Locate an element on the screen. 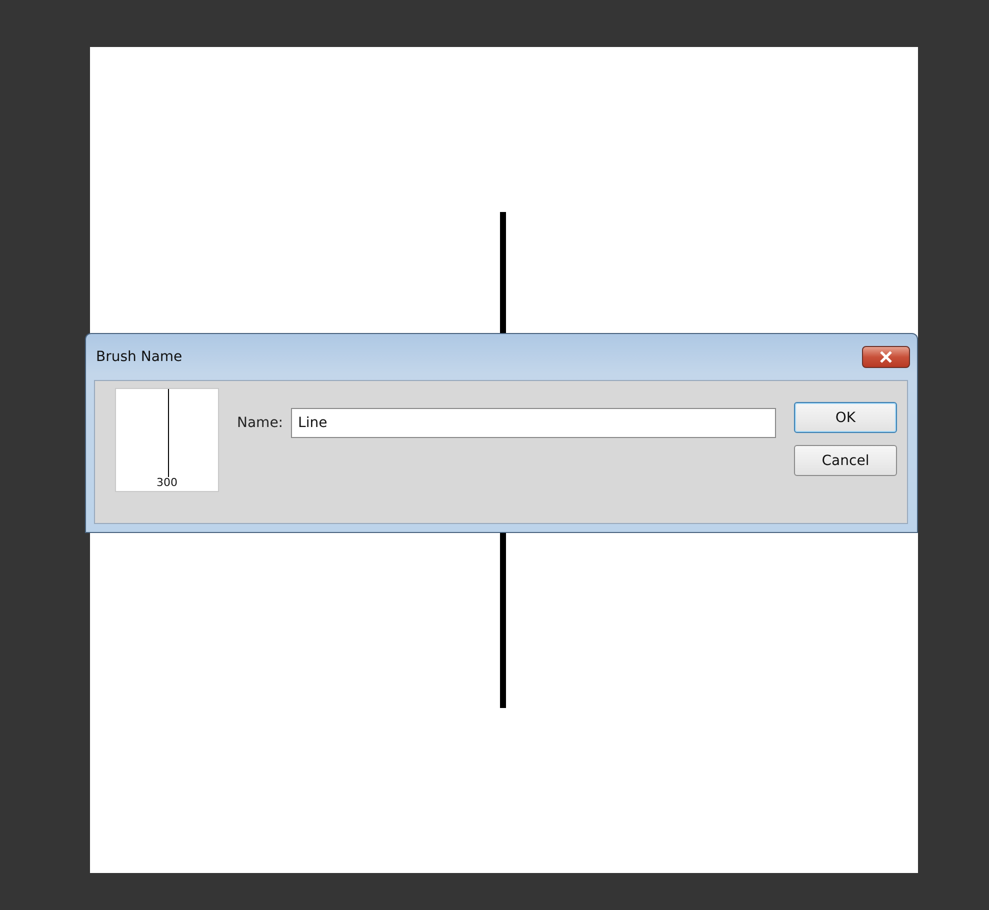 The width and height of the screenshot is (989, 910). close-icon is located at coordinates (886, 357).